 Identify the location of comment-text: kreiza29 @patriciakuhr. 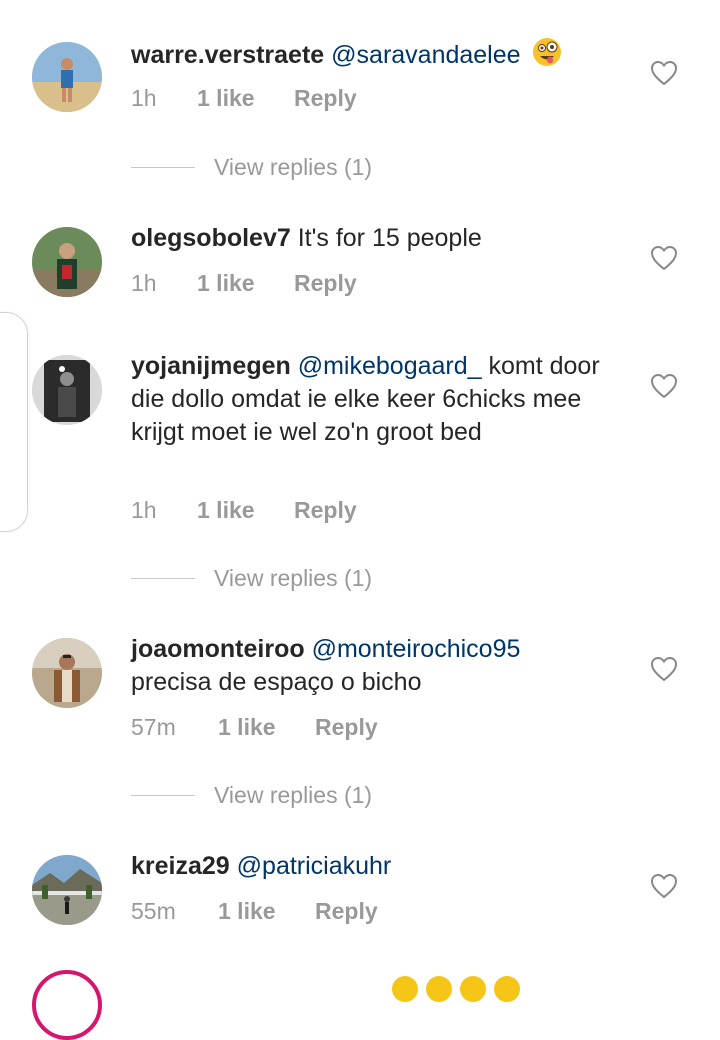
(366, 866).